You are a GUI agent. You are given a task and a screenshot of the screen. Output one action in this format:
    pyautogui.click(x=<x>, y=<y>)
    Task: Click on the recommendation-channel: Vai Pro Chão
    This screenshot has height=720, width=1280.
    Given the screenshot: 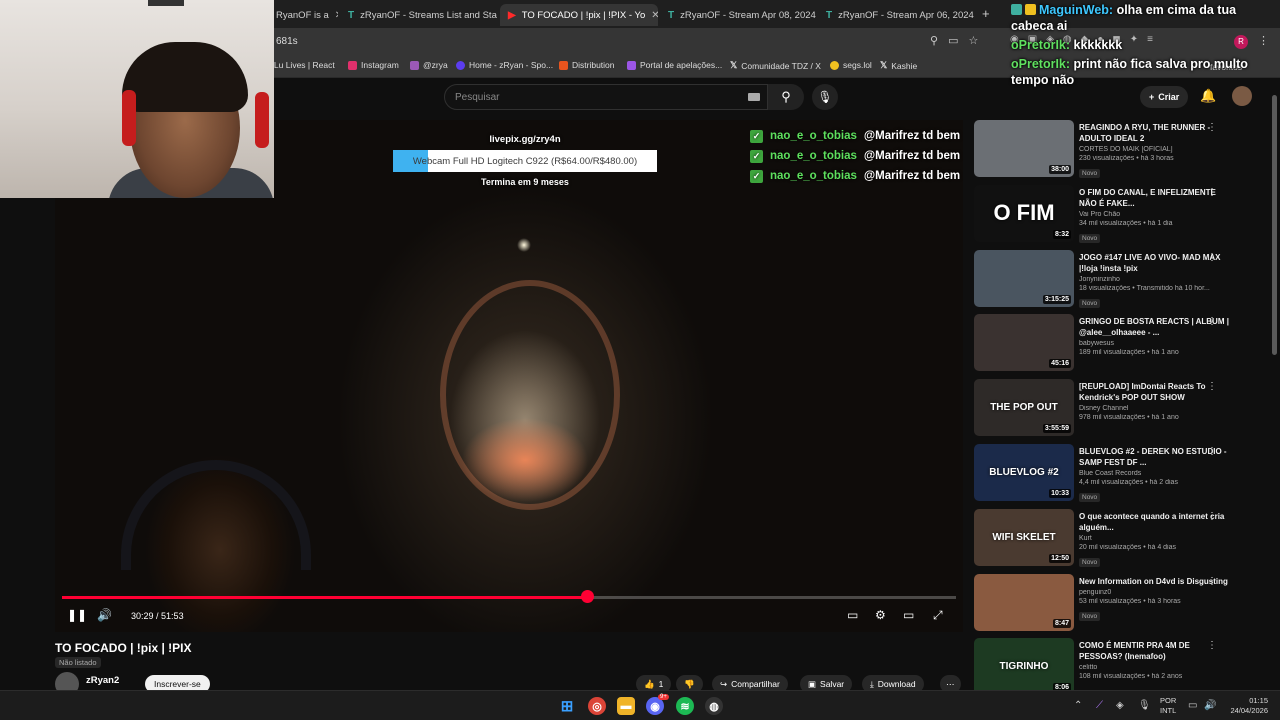 What is the action you would take?
    pyautogui.click(x=1154, y=214)
    